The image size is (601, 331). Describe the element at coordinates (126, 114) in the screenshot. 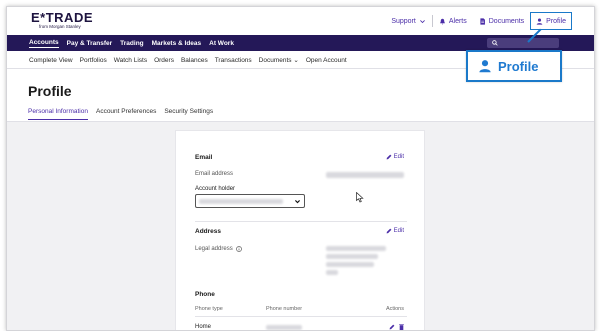

I see `tab-account-preferences: Account Preferences` at that location.